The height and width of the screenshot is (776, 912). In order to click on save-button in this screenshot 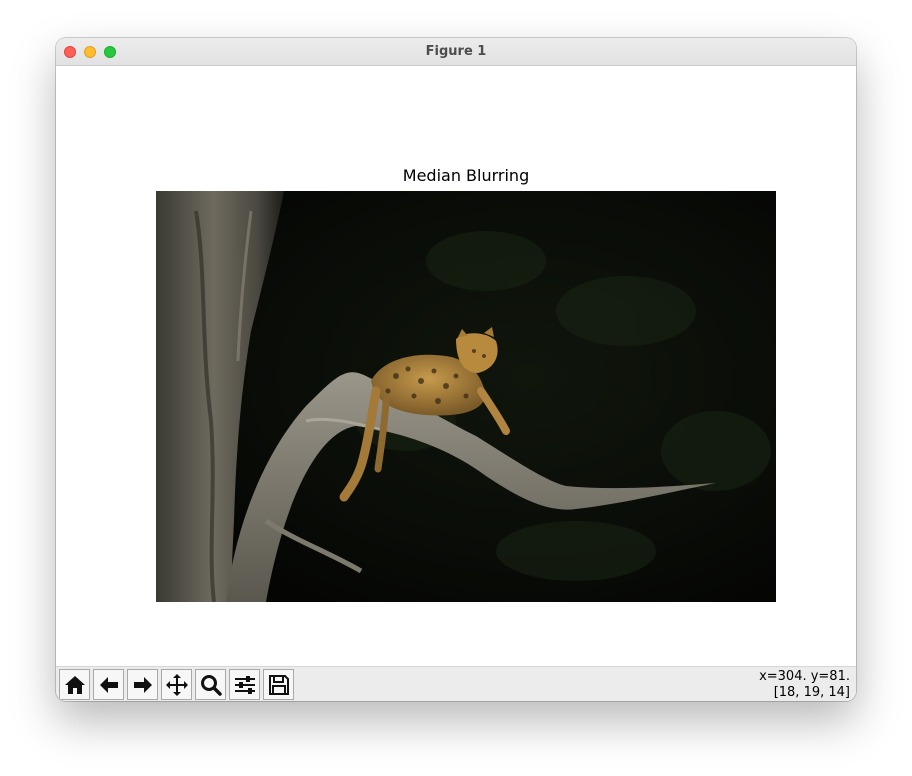, I will do `click(278, 684)`.